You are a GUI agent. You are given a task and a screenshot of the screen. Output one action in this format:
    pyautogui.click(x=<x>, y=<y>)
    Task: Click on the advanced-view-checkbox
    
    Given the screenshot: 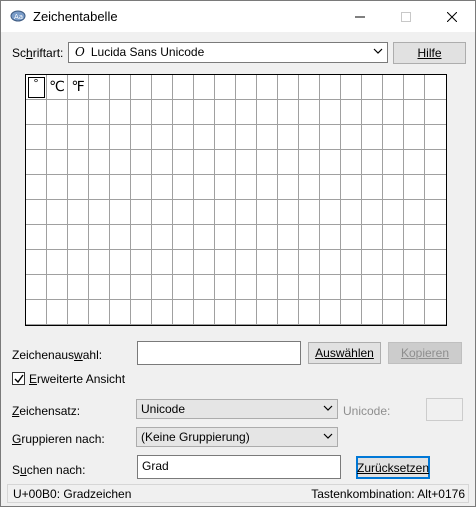 What is the action you would take?
    pyautogui.click(x=18, y=378)
    